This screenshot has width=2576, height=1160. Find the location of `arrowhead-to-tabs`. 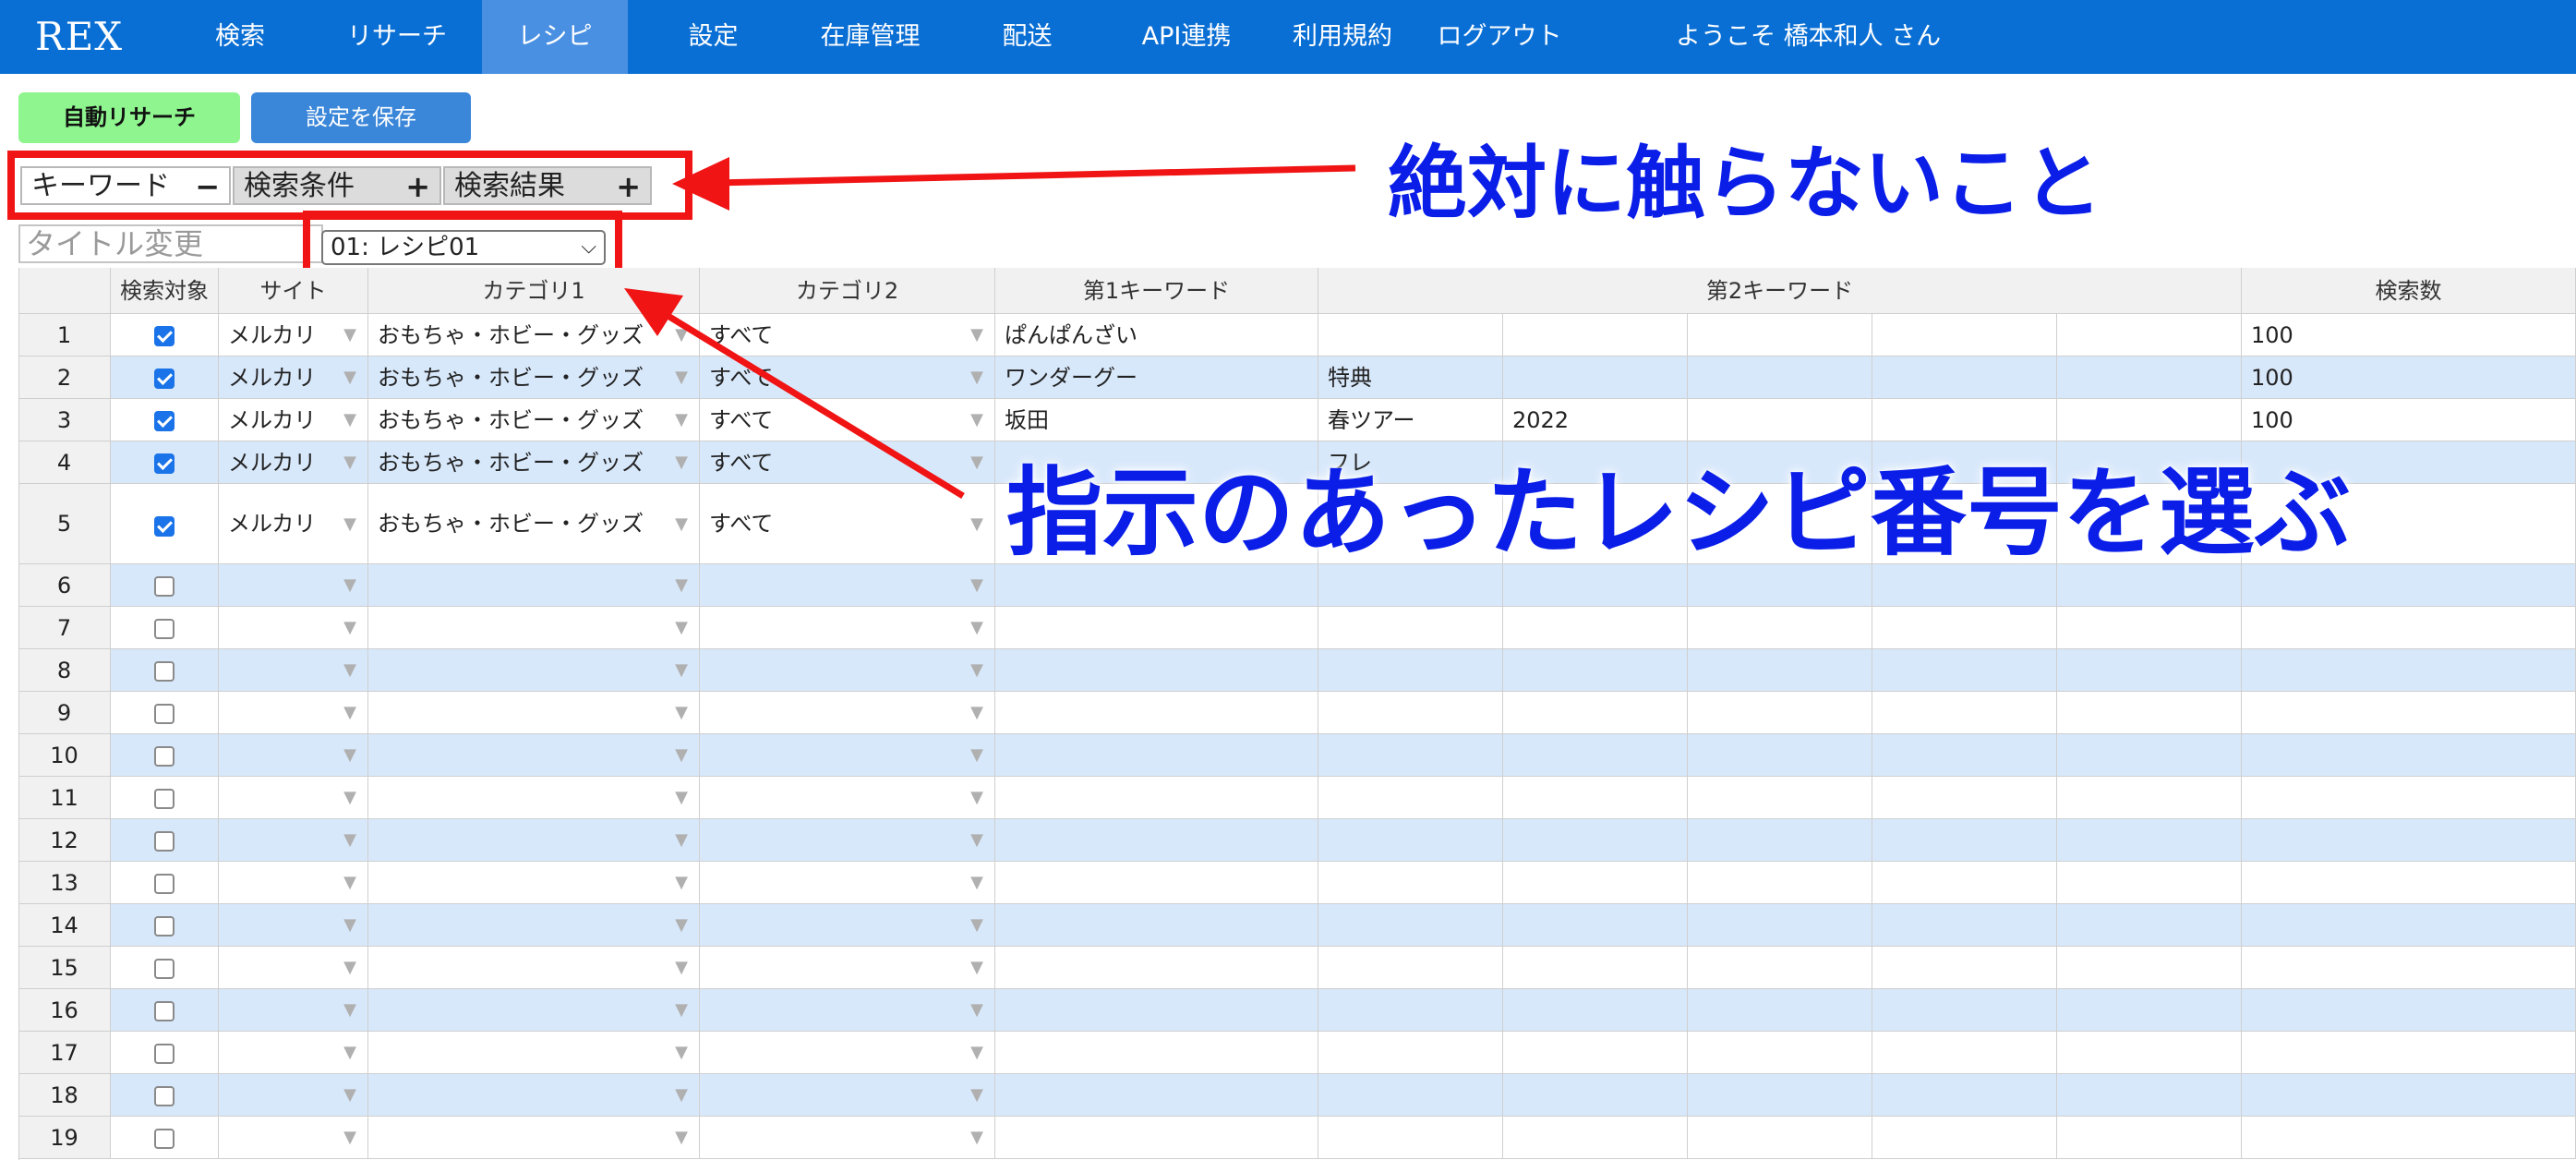

arrowhead-to-tabs is located at coordinates (700, 184).